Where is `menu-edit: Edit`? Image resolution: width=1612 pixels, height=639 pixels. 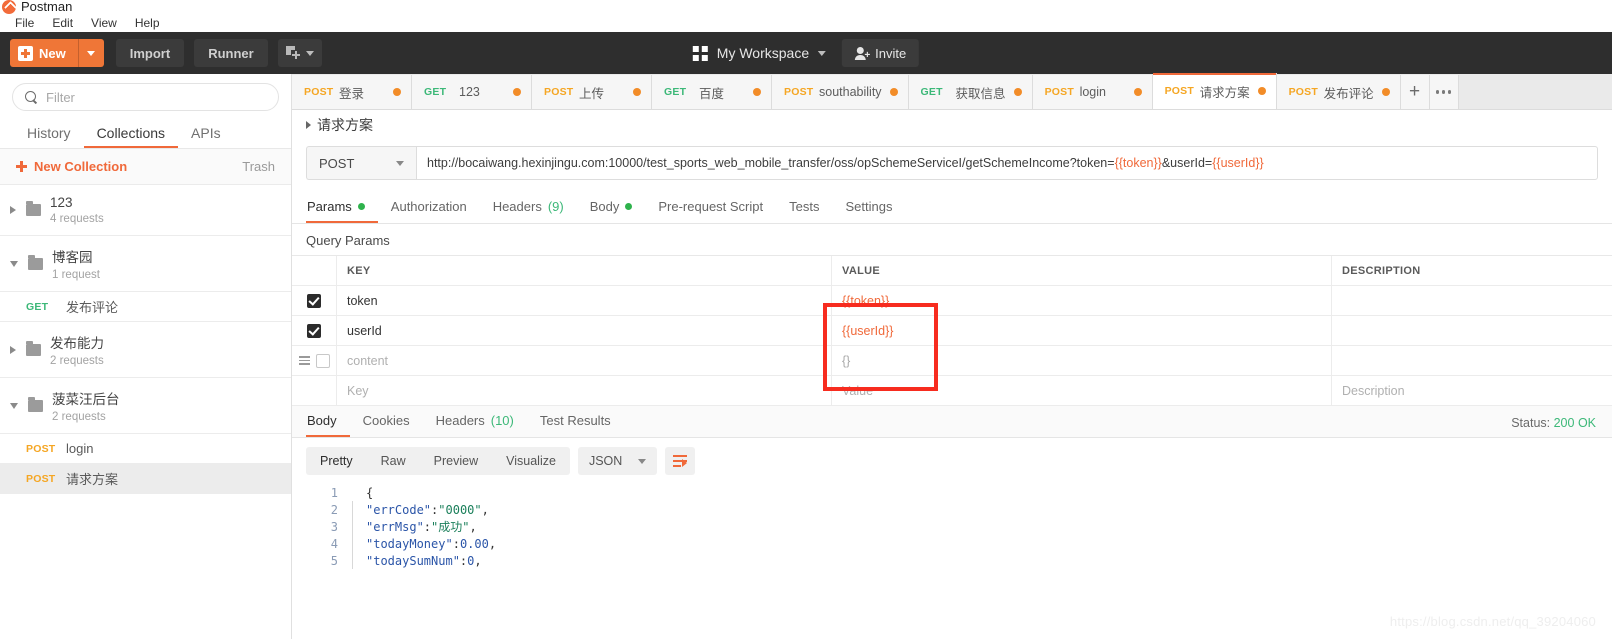 menu-edit: Edit is located at coordinates (62, 23).